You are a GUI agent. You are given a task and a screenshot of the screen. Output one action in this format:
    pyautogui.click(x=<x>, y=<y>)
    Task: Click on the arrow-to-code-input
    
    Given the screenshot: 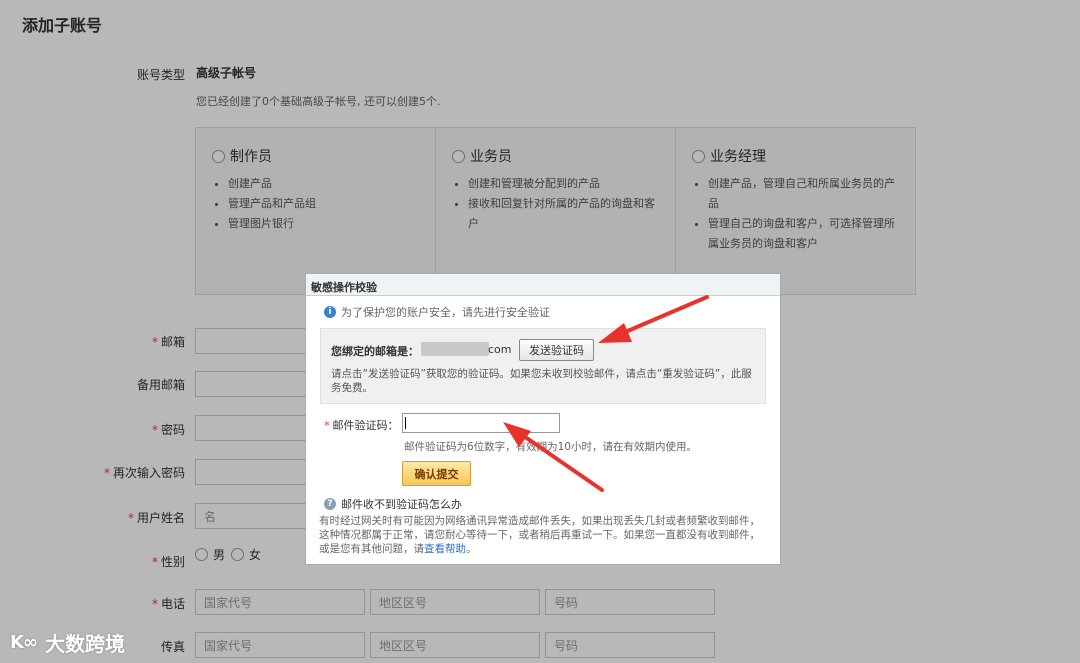 What is the action you would take?
    pyautogui.click(x=553, y=457)
    